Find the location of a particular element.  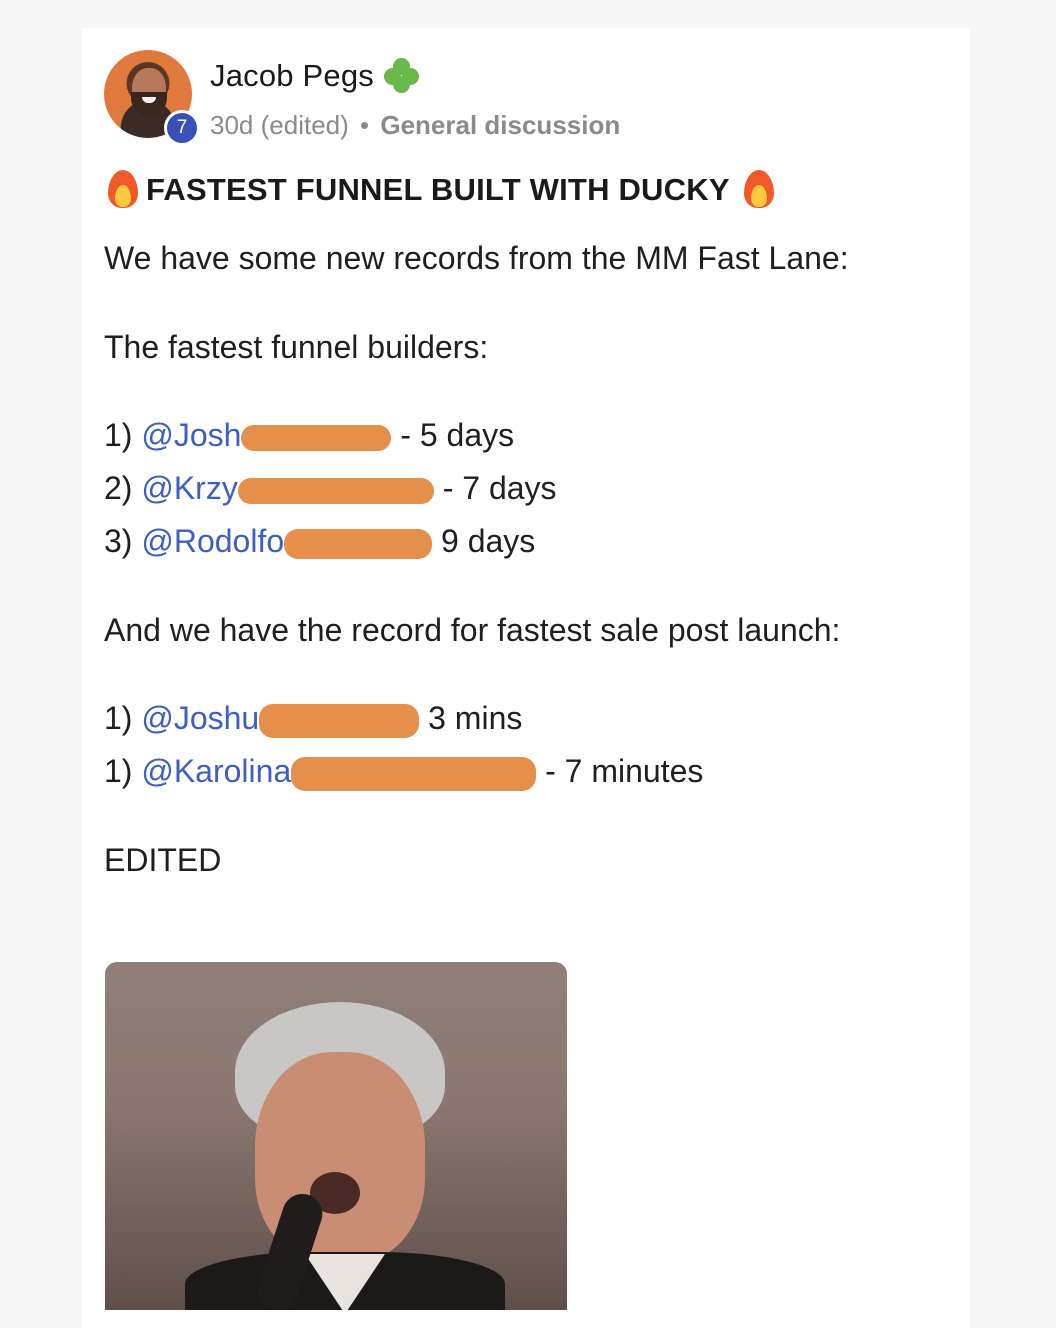

list-result: 9 days is located at coordinates (488, 541).